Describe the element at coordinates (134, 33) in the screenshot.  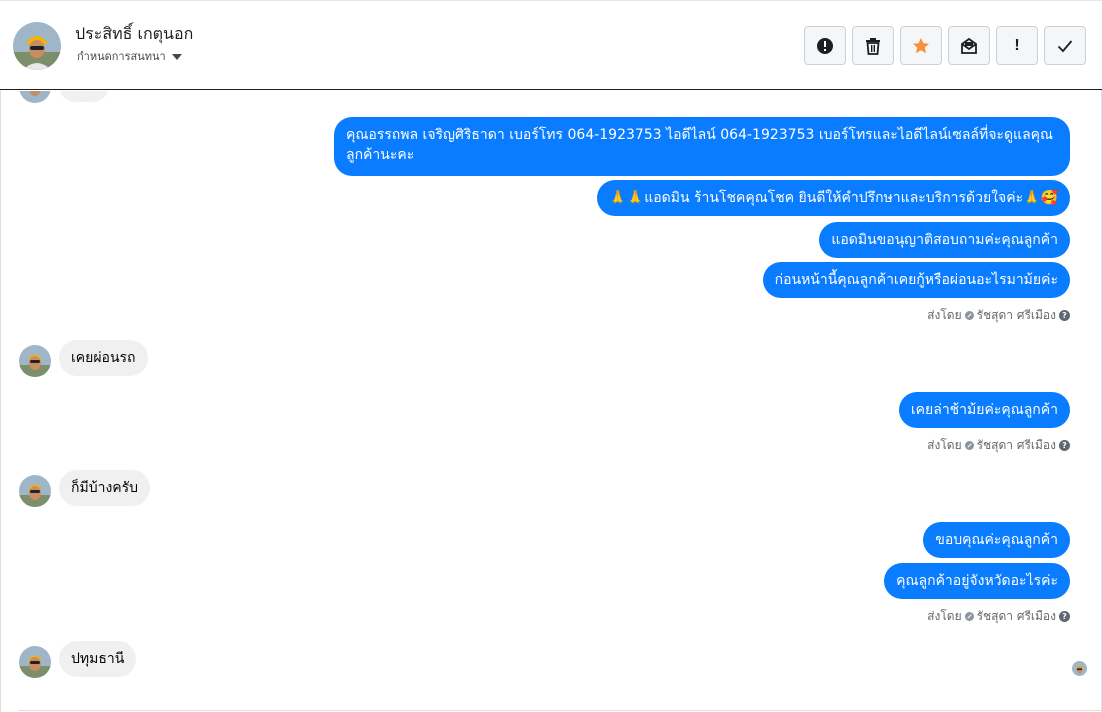
I see `contact-name: ประสิทธิ์ เกตุนอก` at that location.